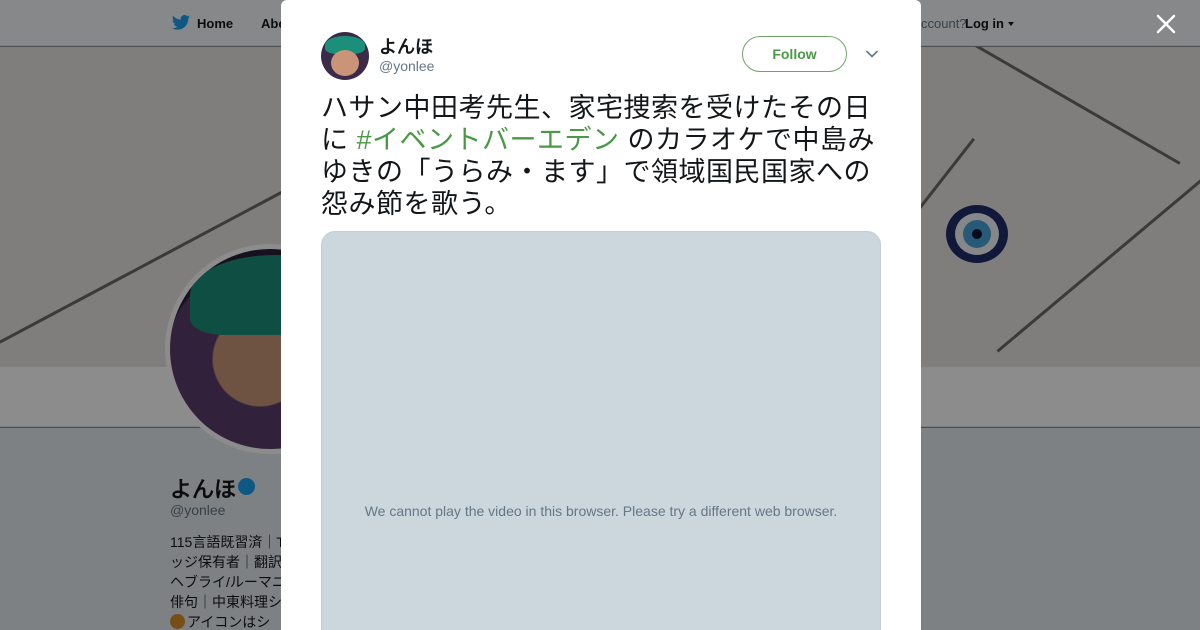 The height and width of the screenshot is (630, 1200). Describe the element at coordinates (406, 46) in the screenshot. I see `tweet-author-name: よんほ` at that location.